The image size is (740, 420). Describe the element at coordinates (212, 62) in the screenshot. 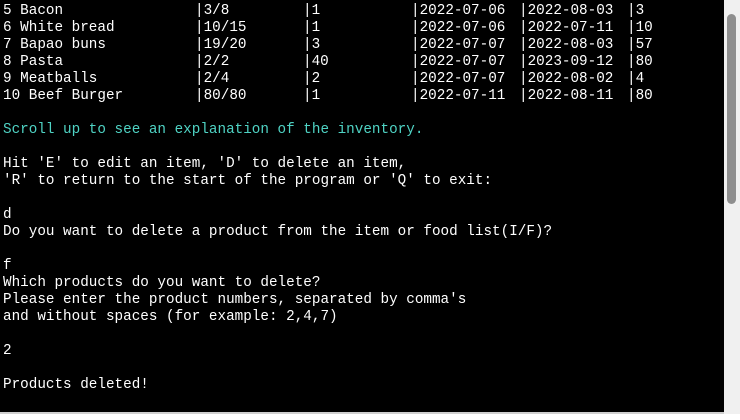

I see `quantity-cell: |2/2` at that location.